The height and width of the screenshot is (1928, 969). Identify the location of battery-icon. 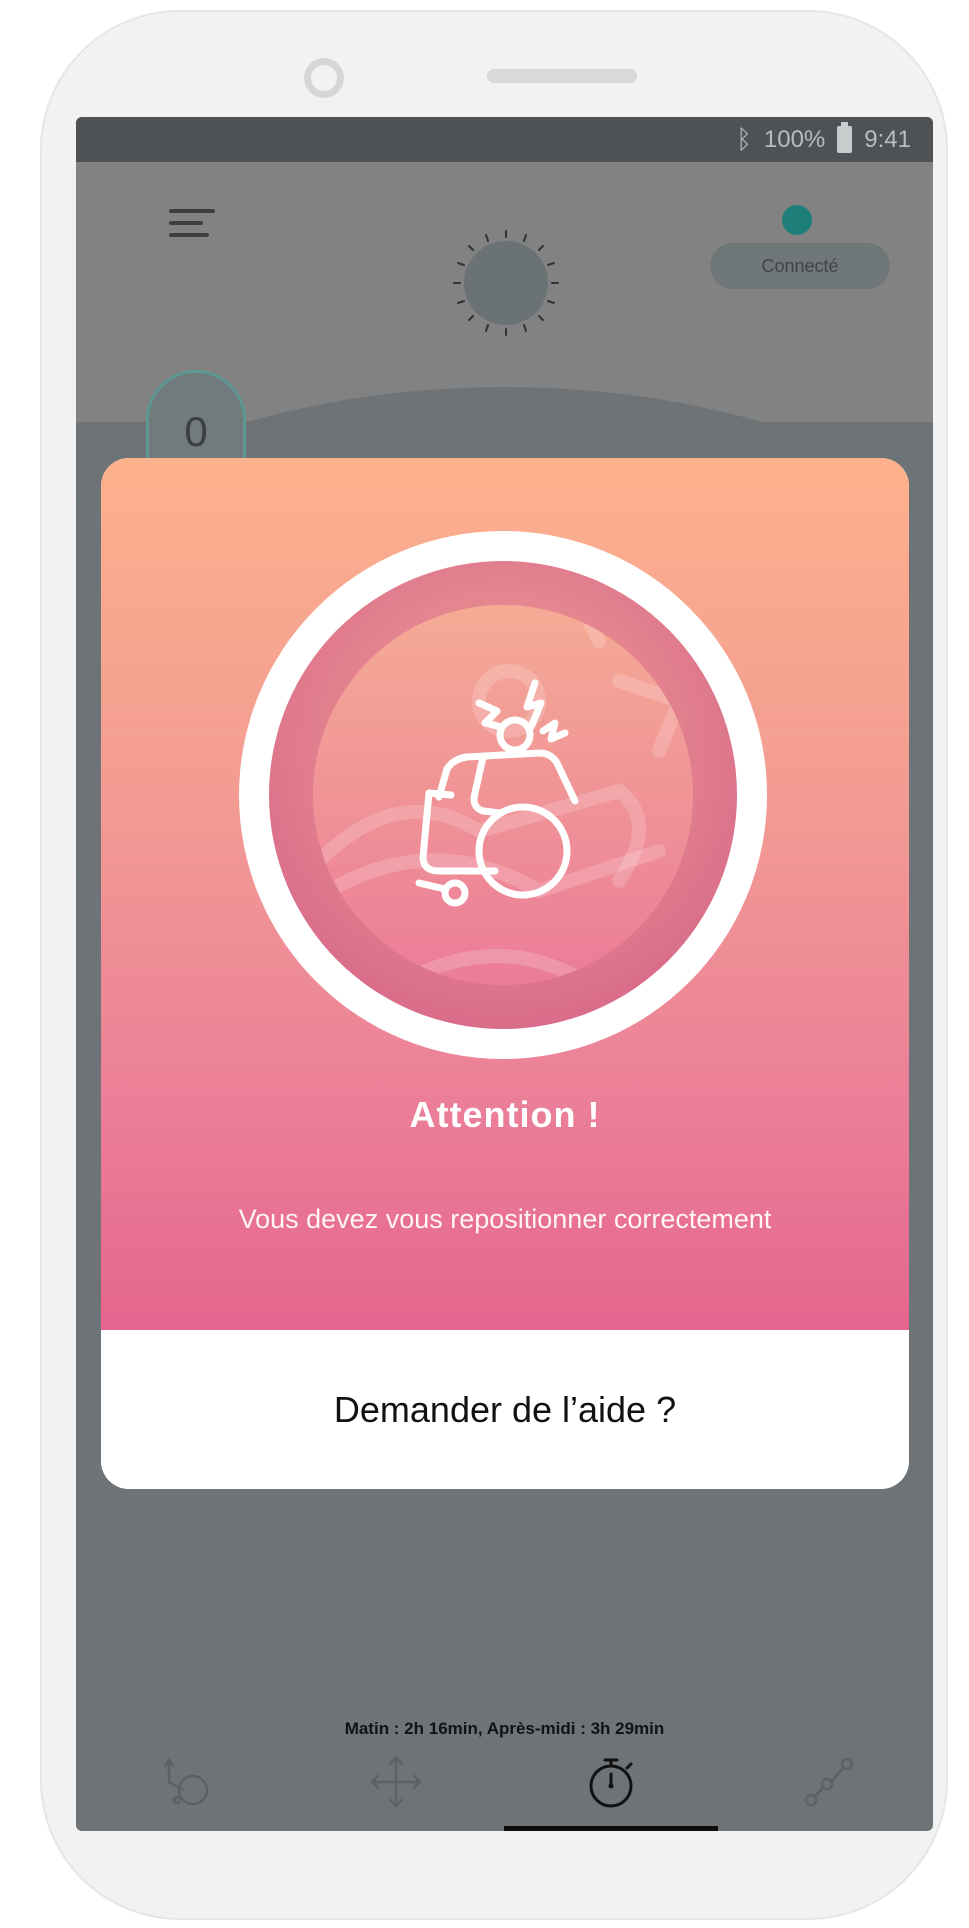
(845, 137).